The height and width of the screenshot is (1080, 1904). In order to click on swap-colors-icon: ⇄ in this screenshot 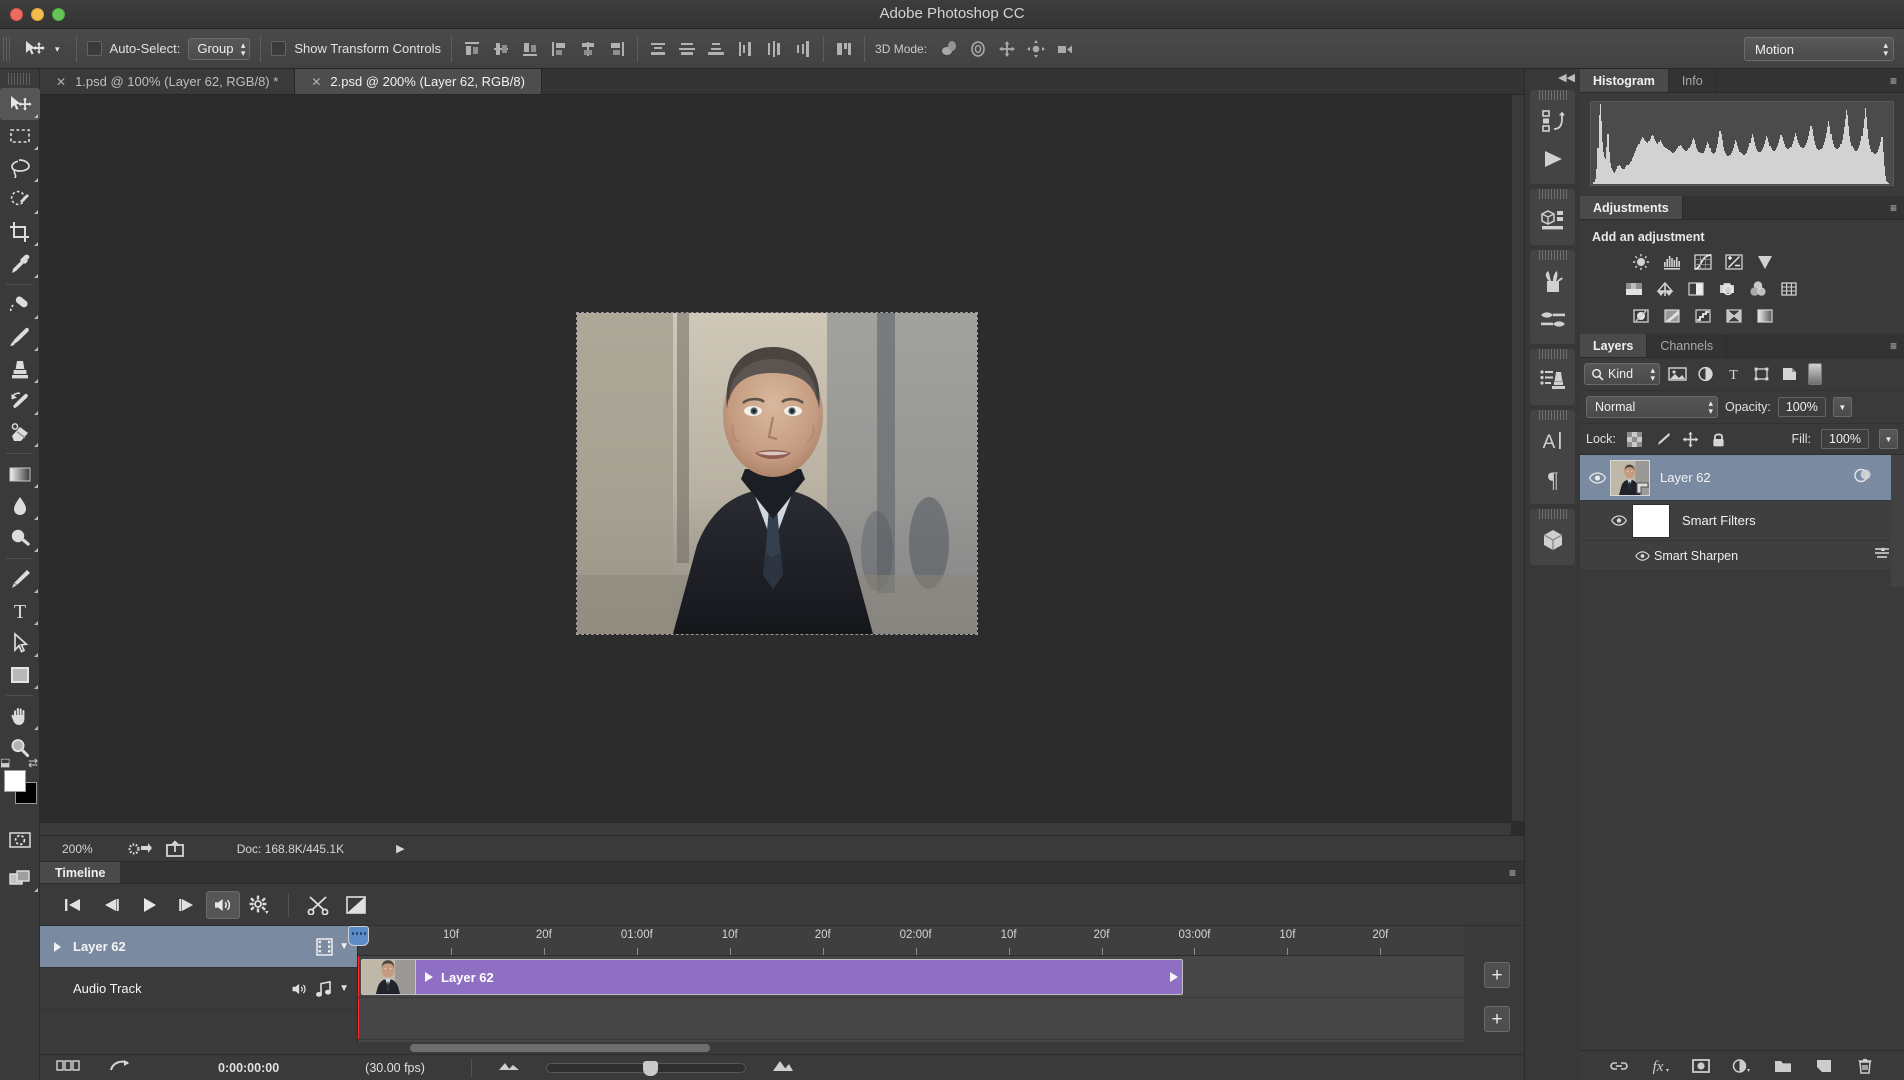, I will do `click(33, 763)`.